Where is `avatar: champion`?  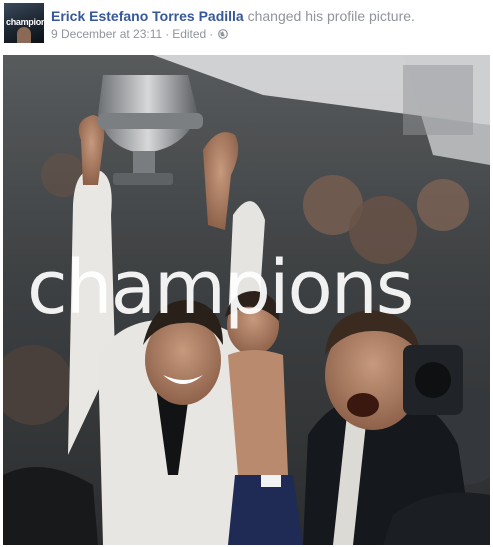 avatar: champion is located at coordinates (24, 23).